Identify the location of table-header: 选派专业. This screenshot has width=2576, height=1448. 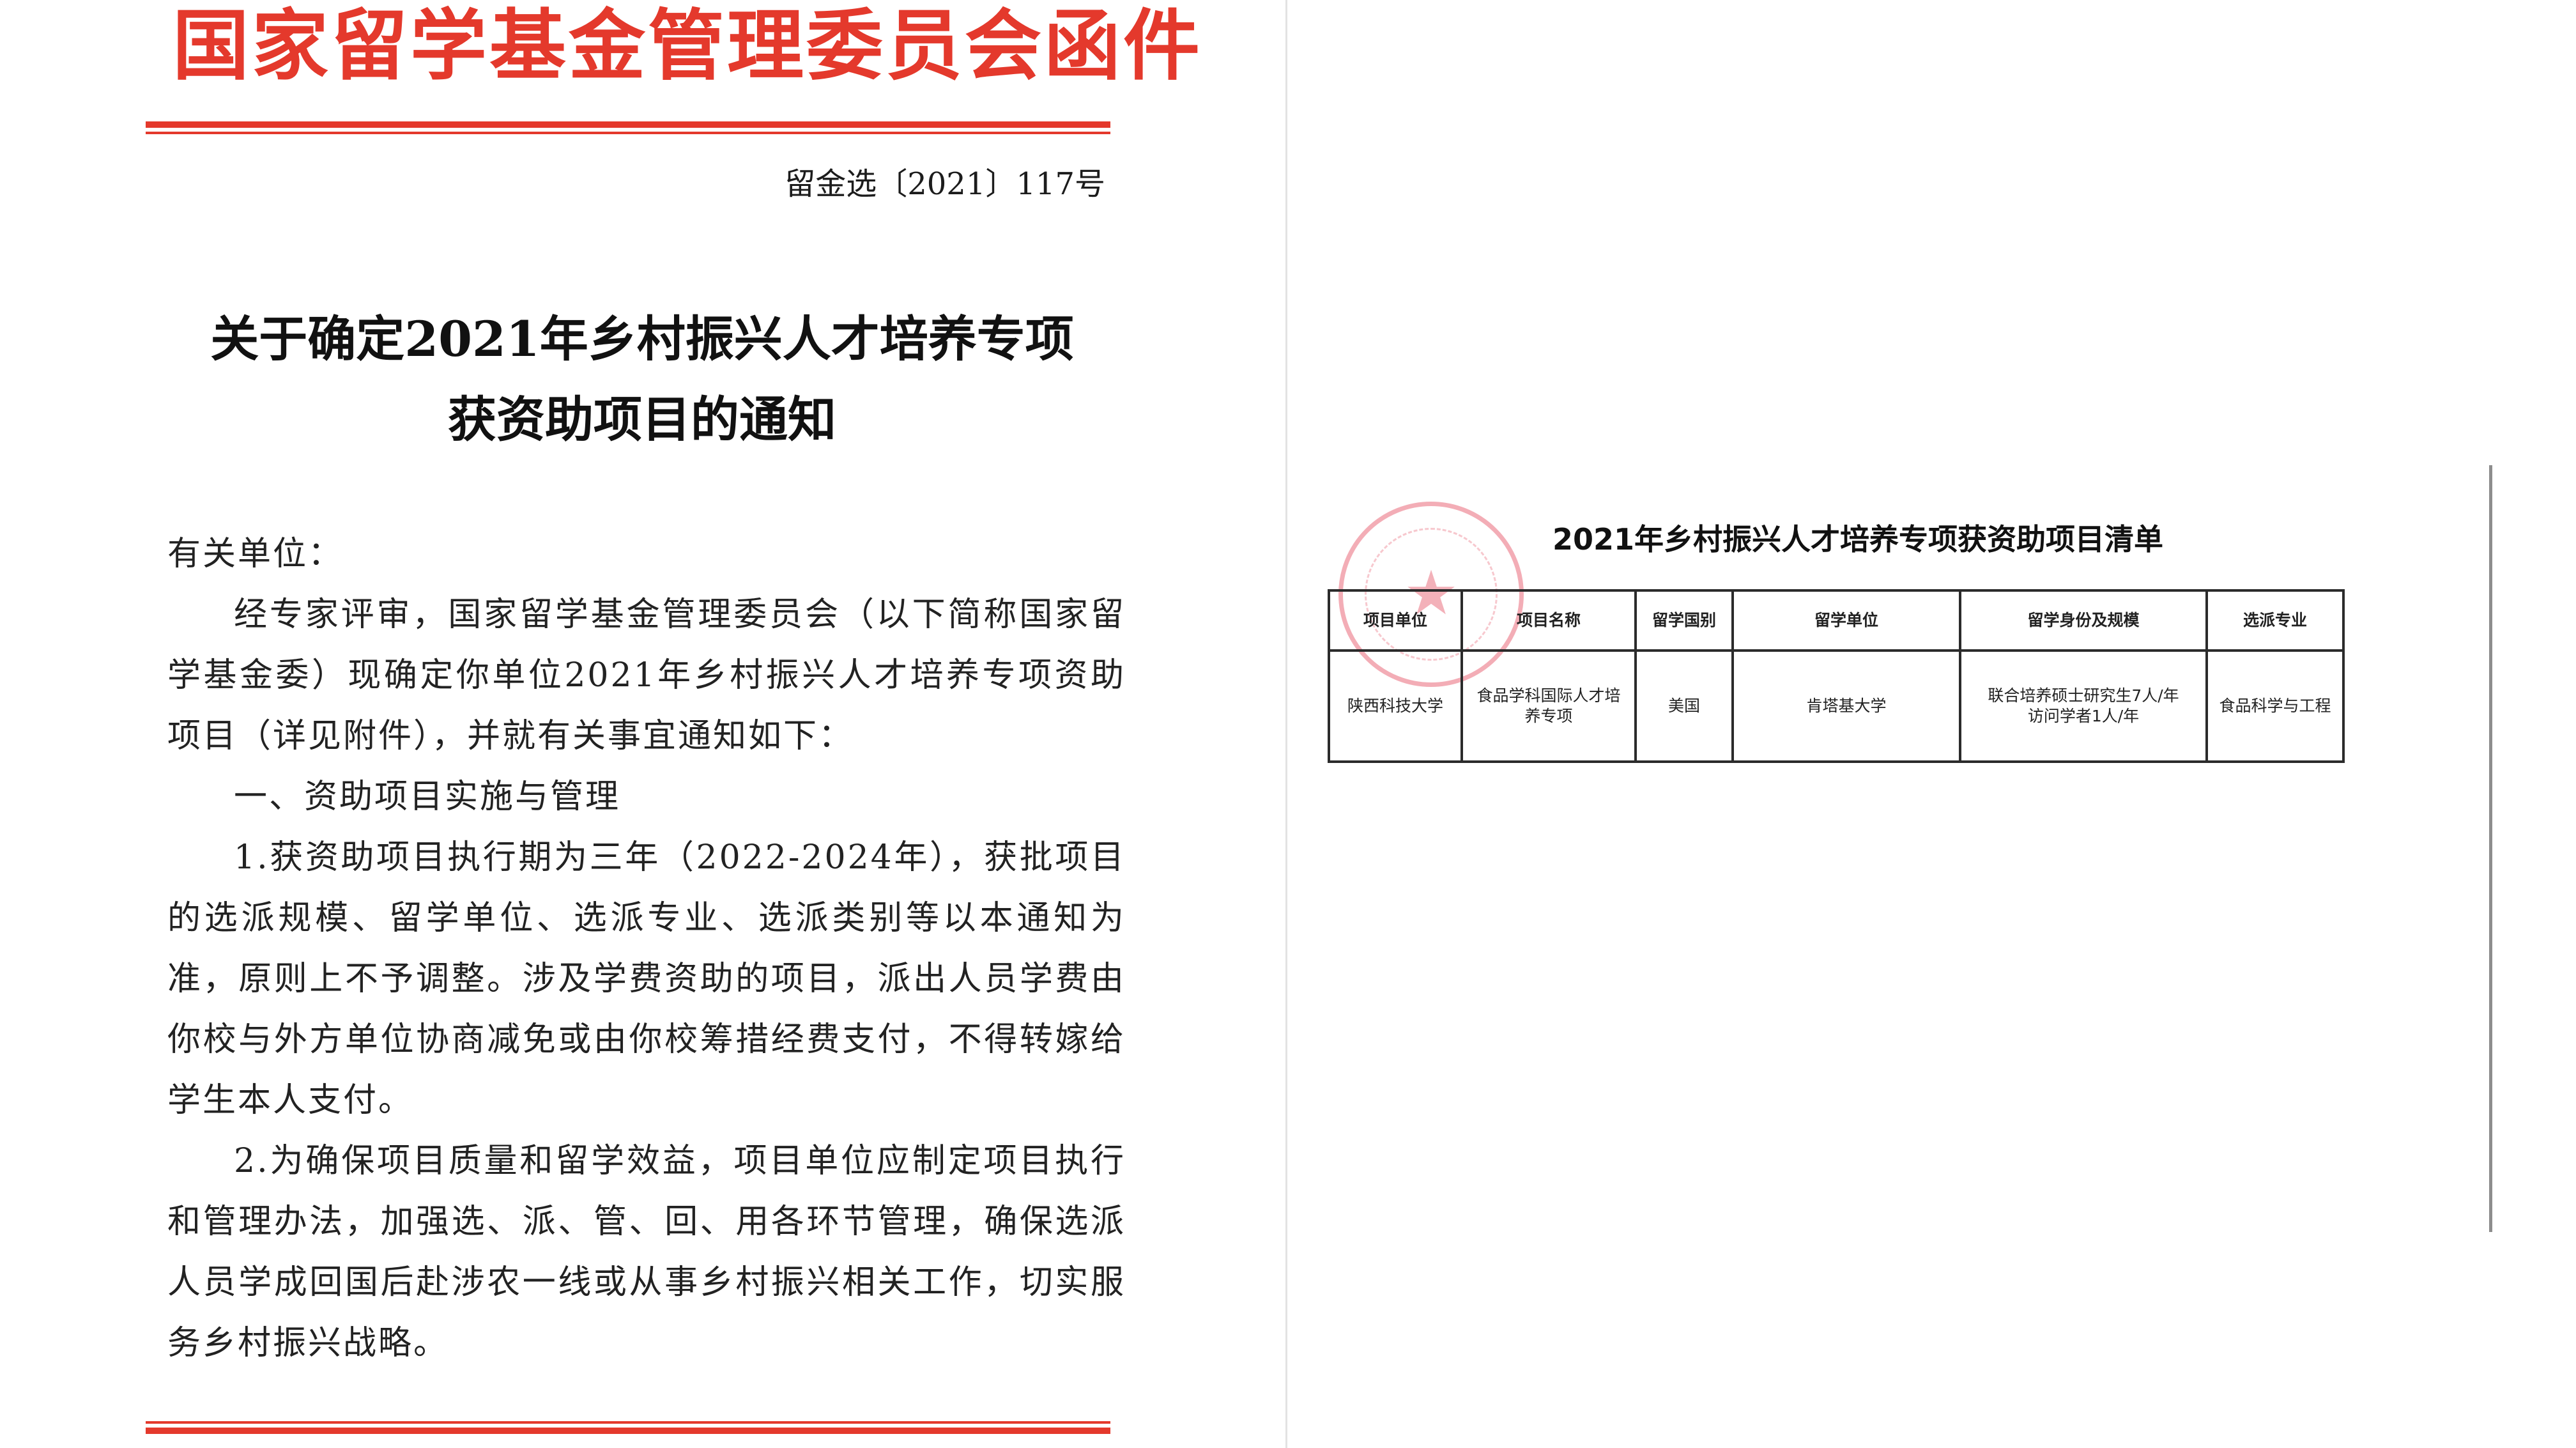
(2275, 620).